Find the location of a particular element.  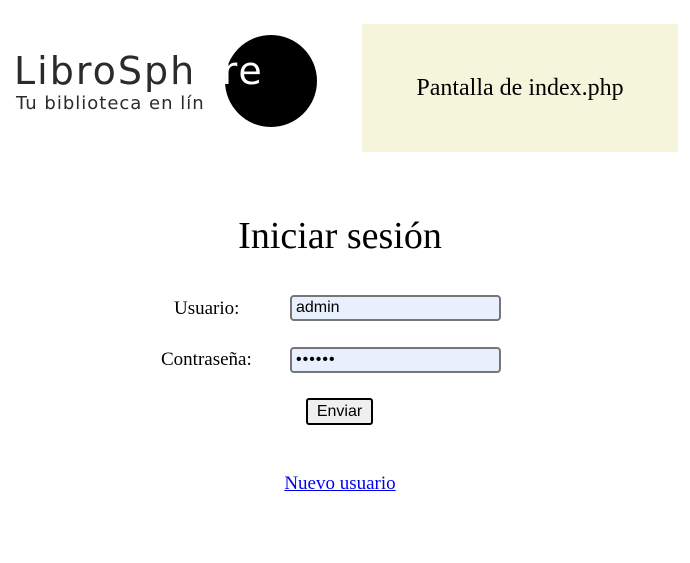

page-title: Iniciar sesión is located at coordinates (340, 236).